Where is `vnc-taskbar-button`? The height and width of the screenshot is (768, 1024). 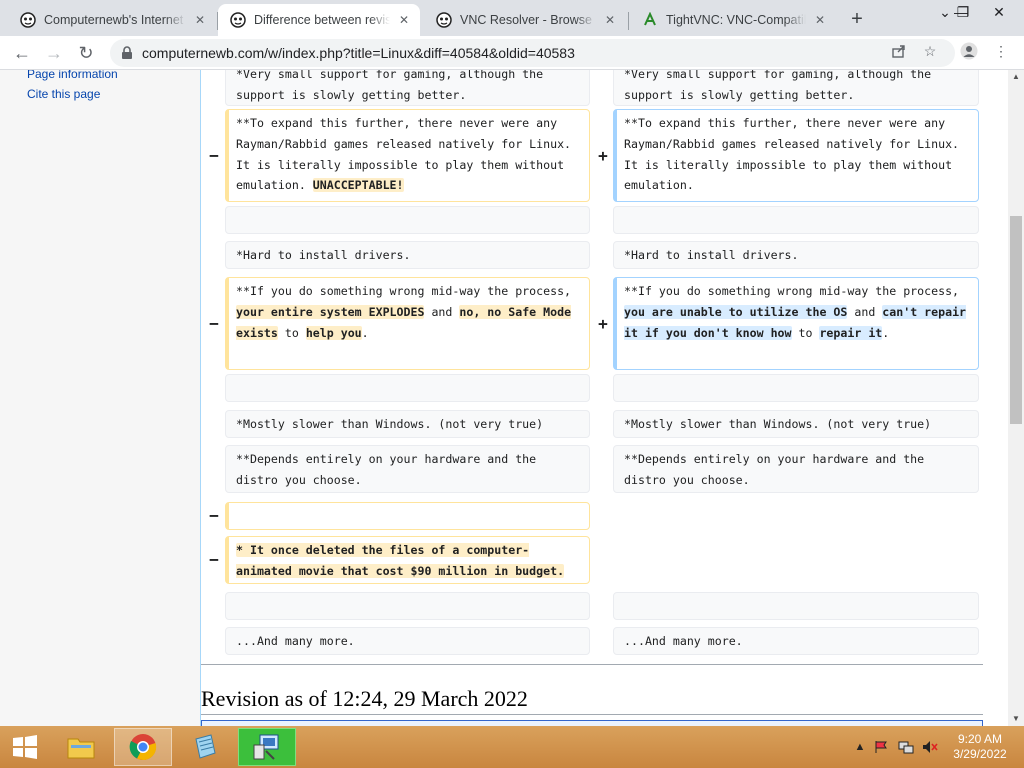 vnc-taskbar-button is located at coordinates (267, 747).